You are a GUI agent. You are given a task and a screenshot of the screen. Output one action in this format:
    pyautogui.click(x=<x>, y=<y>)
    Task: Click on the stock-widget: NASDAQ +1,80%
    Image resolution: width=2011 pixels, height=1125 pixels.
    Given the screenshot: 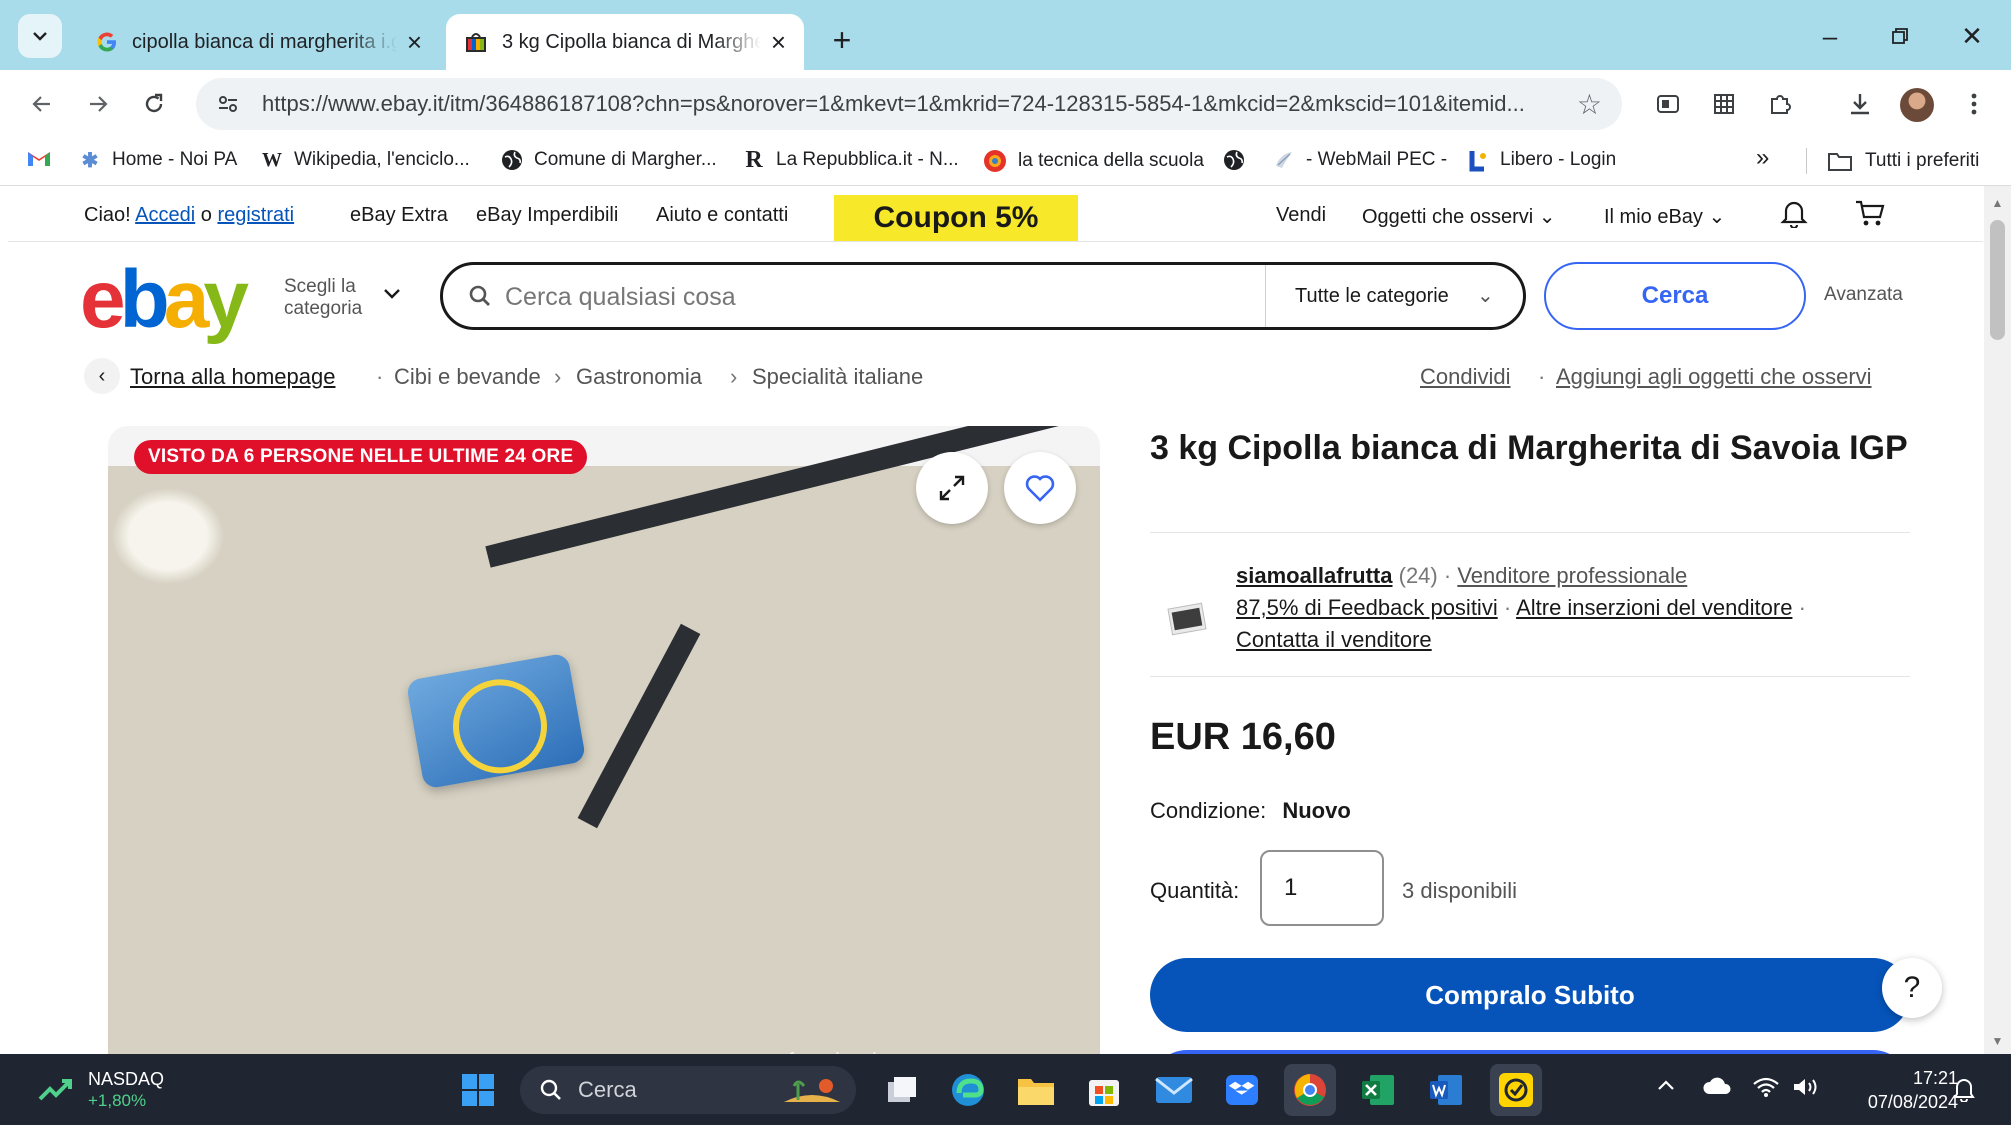 What is the action you would take?
    pyautogui.click(x=101, y=1090)
    